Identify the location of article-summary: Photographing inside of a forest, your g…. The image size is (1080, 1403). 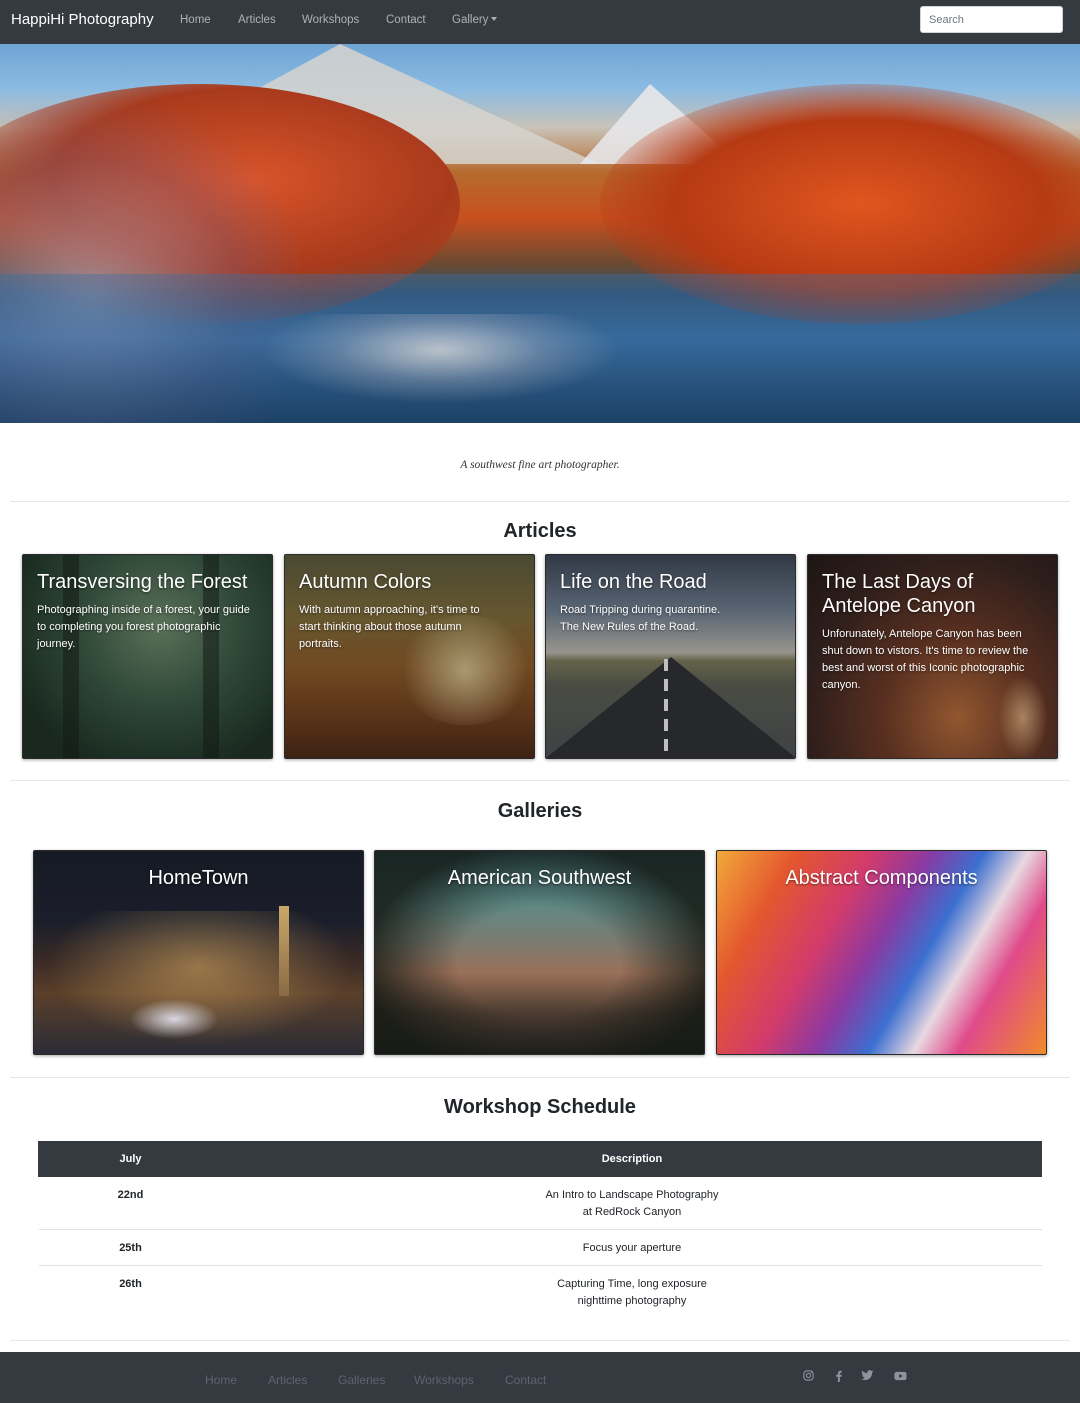
(143, 627).